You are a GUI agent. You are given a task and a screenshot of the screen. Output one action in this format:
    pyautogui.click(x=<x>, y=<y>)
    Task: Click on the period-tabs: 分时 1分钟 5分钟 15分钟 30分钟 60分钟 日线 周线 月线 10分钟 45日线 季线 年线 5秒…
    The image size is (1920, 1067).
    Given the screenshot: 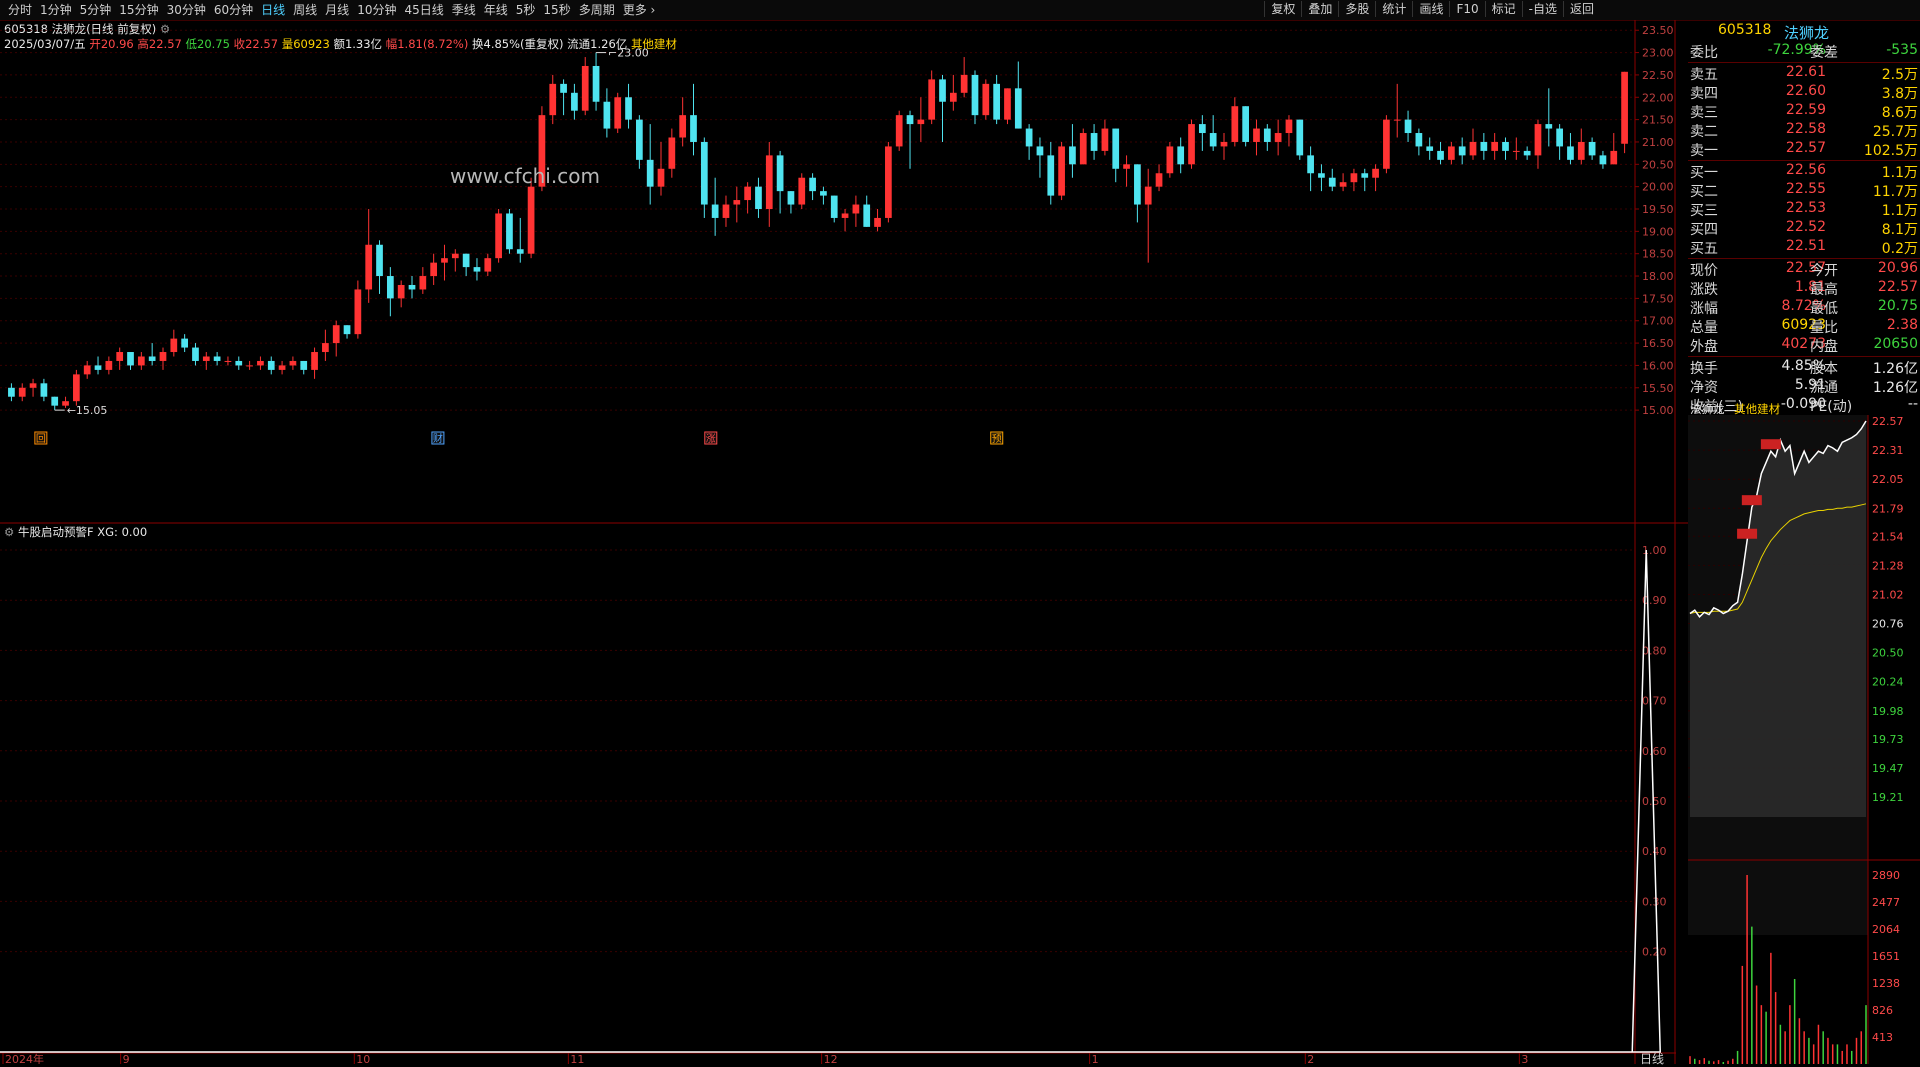 What is the action you would take?
    pyautogui.click(x=331, y=10)
    